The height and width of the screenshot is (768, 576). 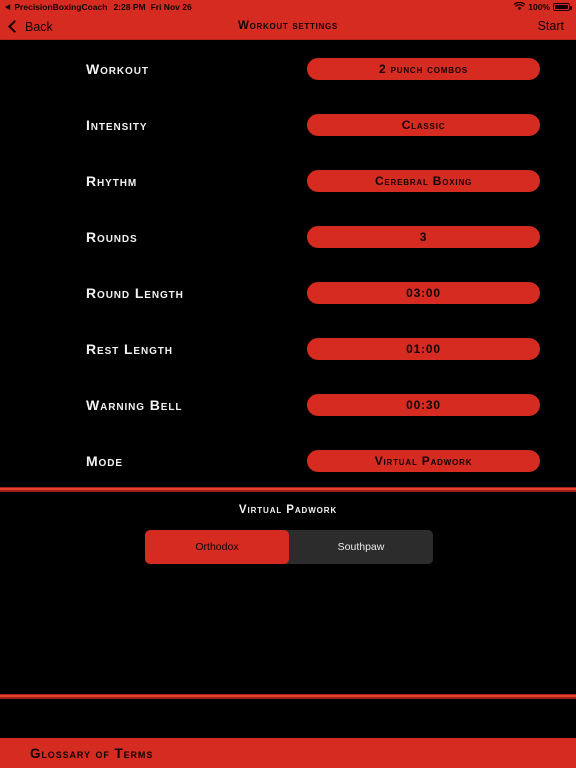 What do you see at coordinates (112, 237) in the screenshot?
I see `setting-label-rounds: Rounds` at bounding box center [112, 237].